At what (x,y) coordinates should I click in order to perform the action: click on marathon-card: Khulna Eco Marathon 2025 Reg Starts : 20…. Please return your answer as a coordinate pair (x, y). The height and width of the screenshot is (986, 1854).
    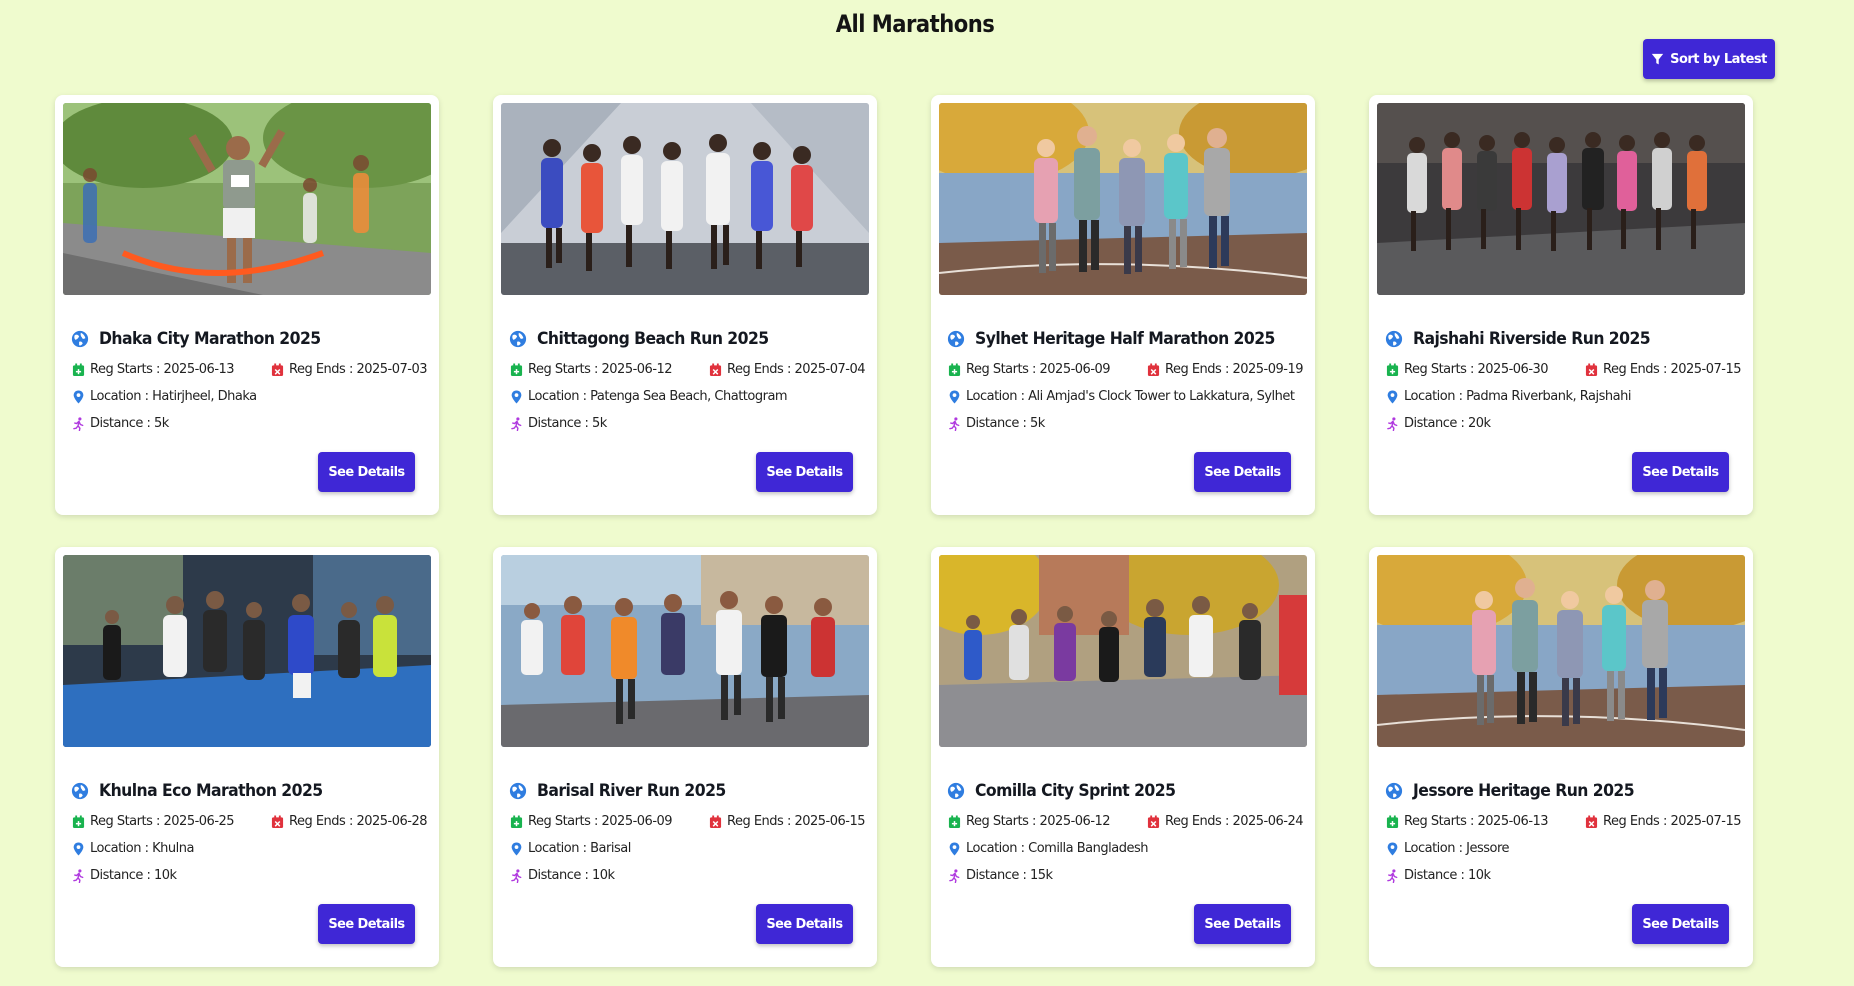
    Looking at the image, I should click on (247, 757).